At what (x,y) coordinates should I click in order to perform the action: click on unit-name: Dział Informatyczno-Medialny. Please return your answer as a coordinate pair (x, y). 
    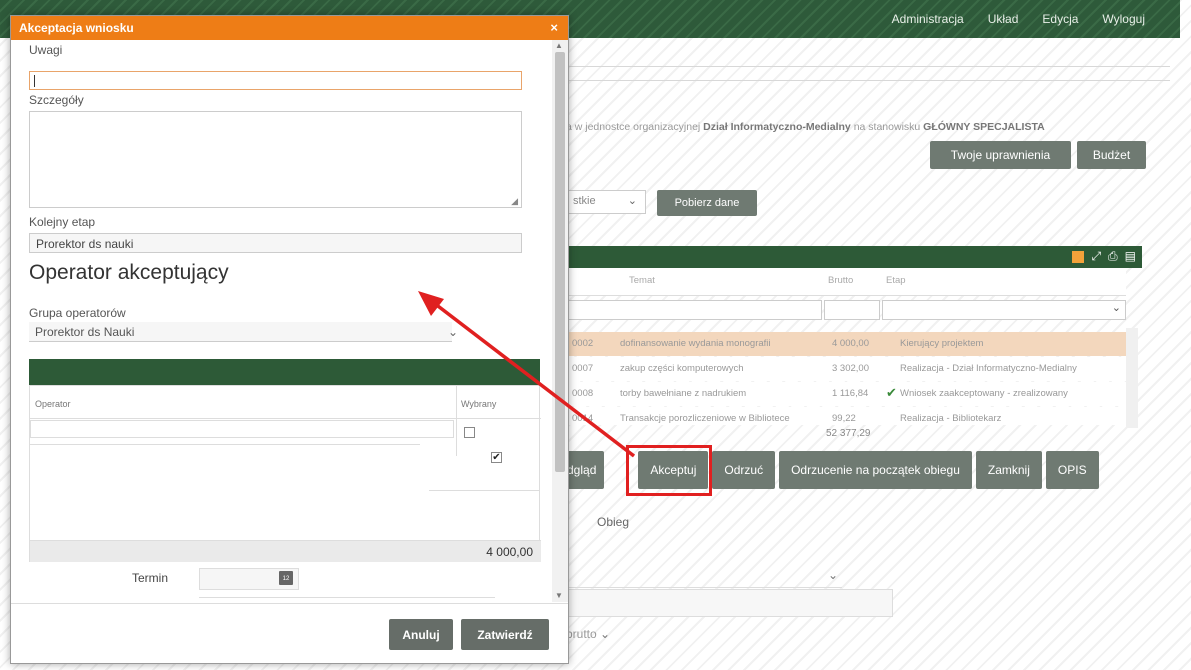
    Looking at the image, I should click on (777, 127).